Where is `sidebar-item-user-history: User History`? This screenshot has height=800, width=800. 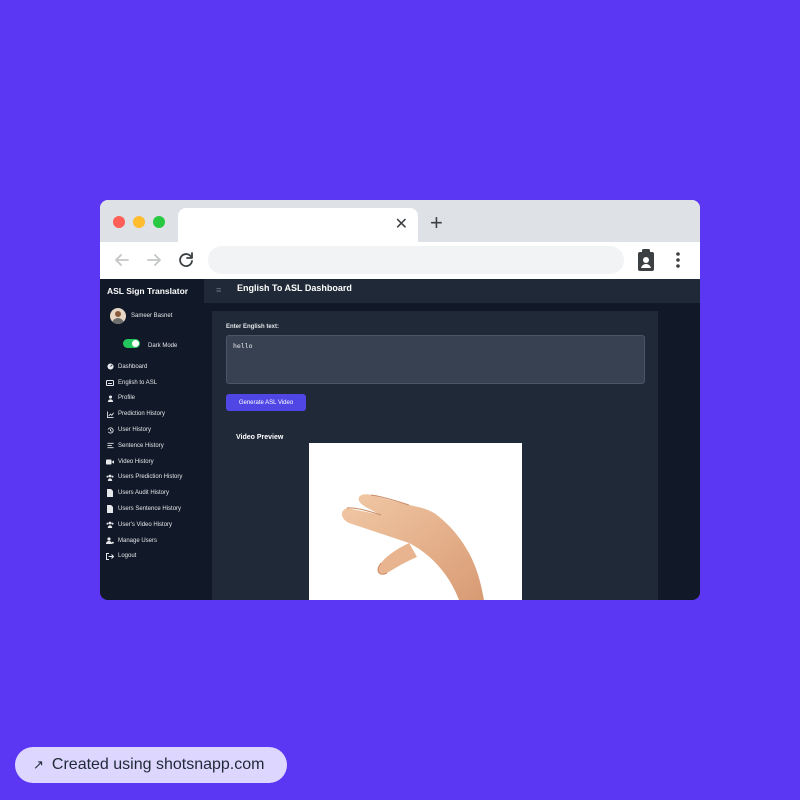
sidebar-item-user-history: User History is located at coordinates (155, 430).